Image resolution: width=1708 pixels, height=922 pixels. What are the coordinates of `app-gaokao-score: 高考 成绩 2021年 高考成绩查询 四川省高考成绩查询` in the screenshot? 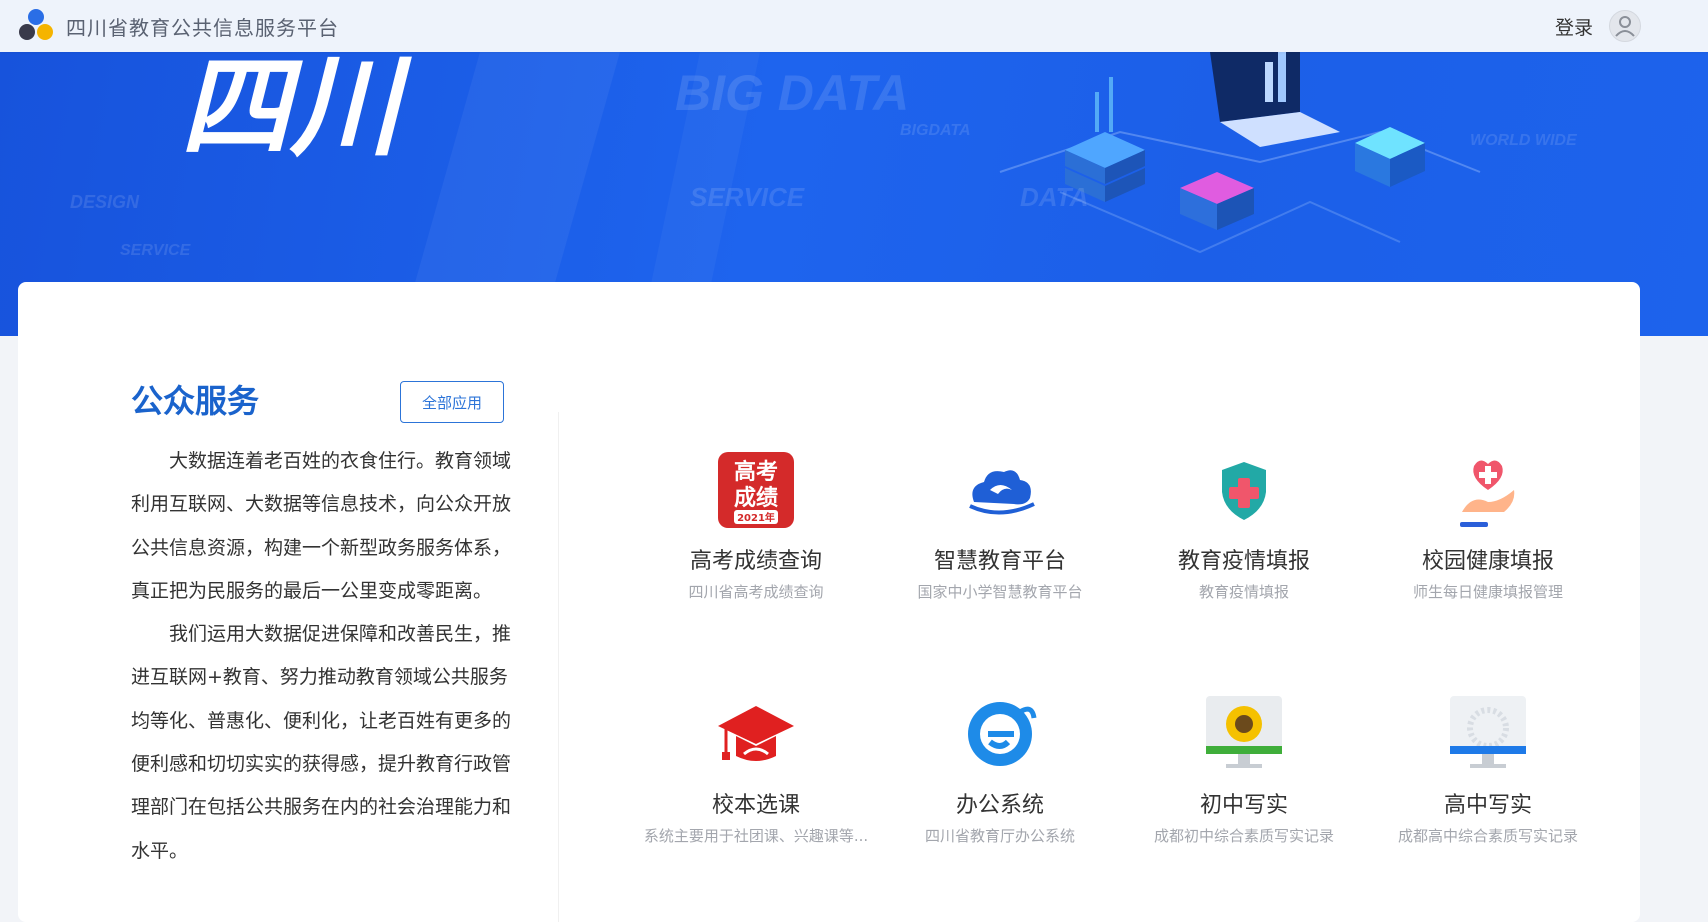 It's located at (756, 526).